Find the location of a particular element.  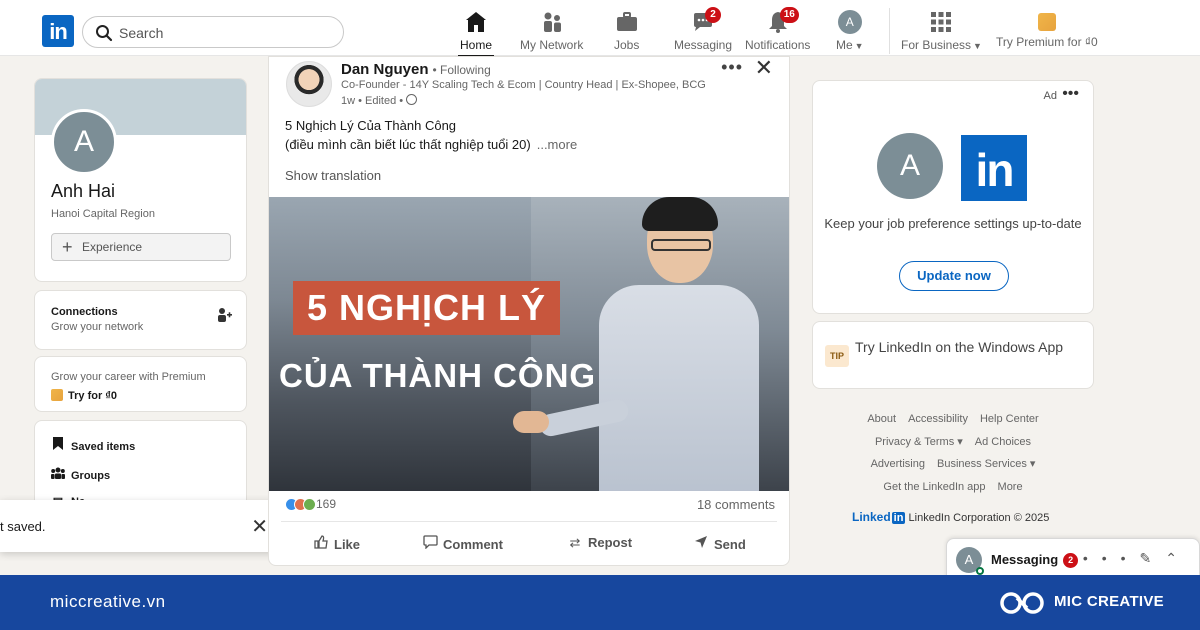

search-input is located at coordinates (224, 33).